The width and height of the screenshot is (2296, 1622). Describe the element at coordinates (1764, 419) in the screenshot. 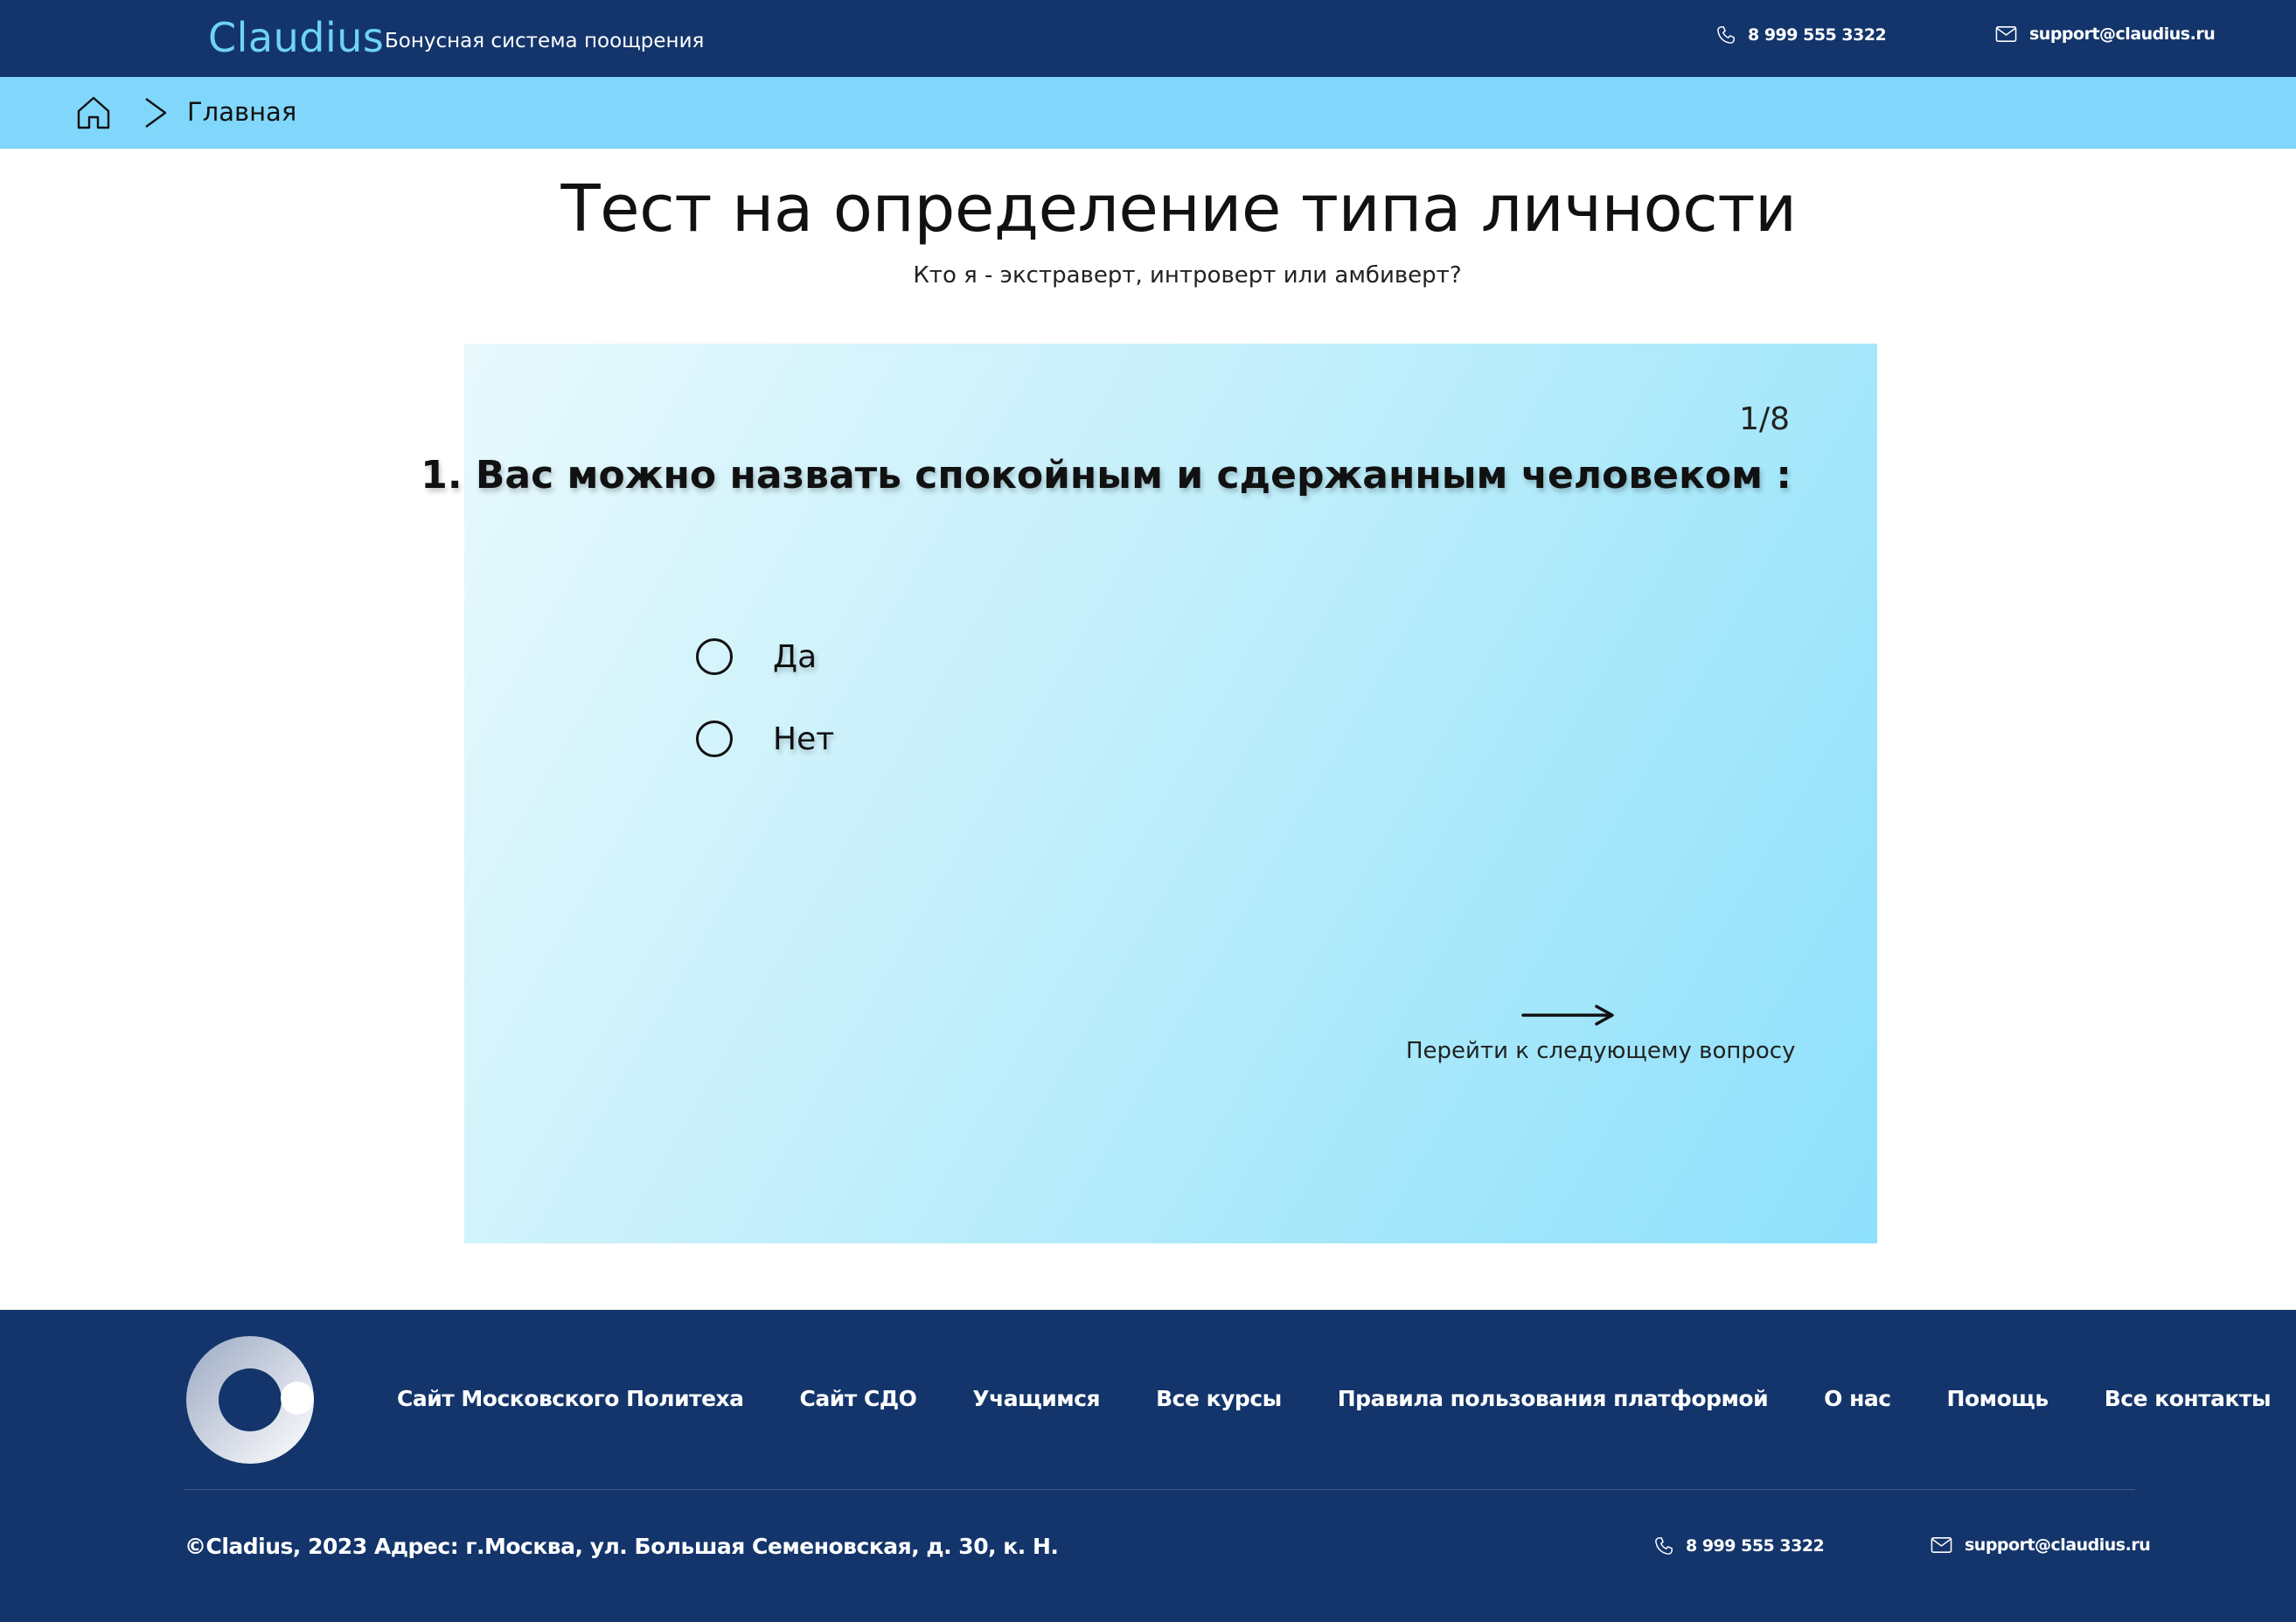

I see `question-counter: 1/8` at that location.